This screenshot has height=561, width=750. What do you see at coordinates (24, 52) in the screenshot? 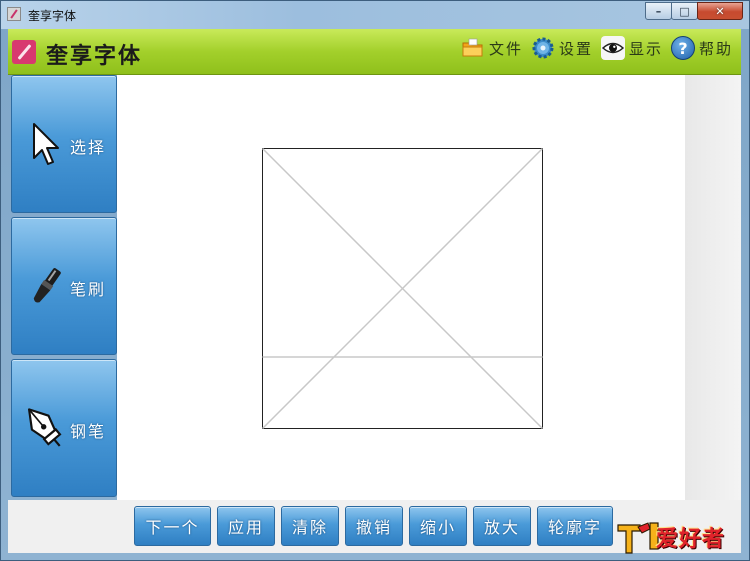
I see `app-logo-icon` at bounding box center [24, 52].